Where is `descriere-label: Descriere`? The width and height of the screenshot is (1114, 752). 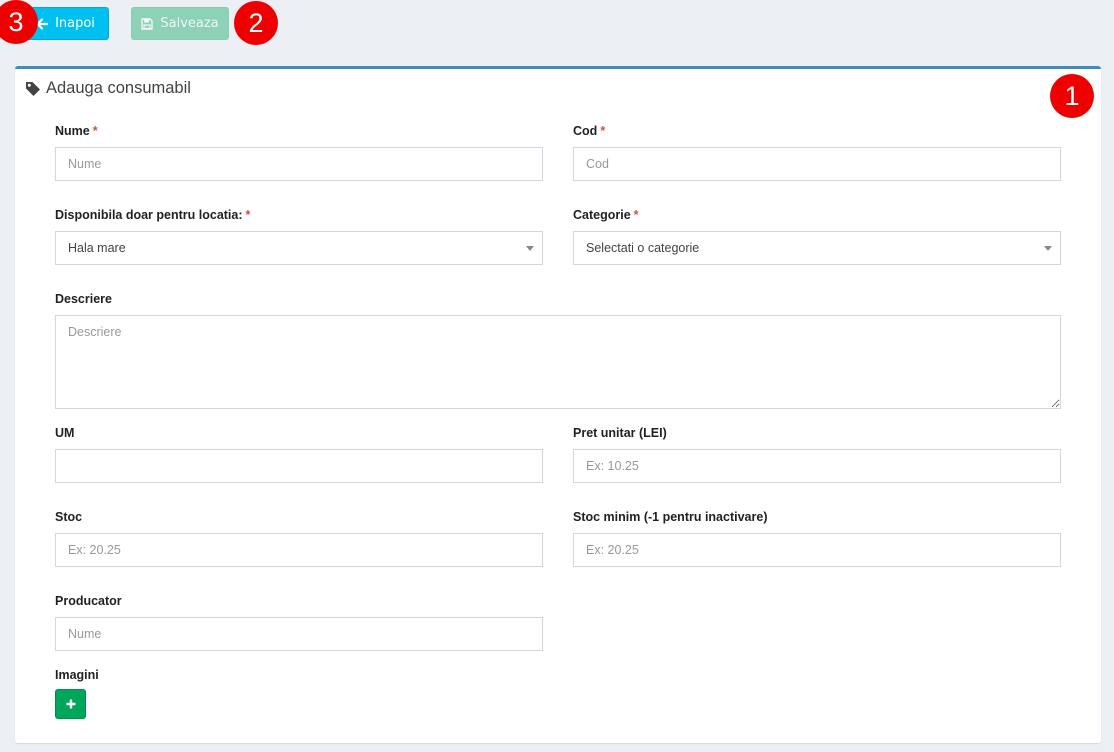 descriere-label: Descriere is located at coordinates (83, 299).